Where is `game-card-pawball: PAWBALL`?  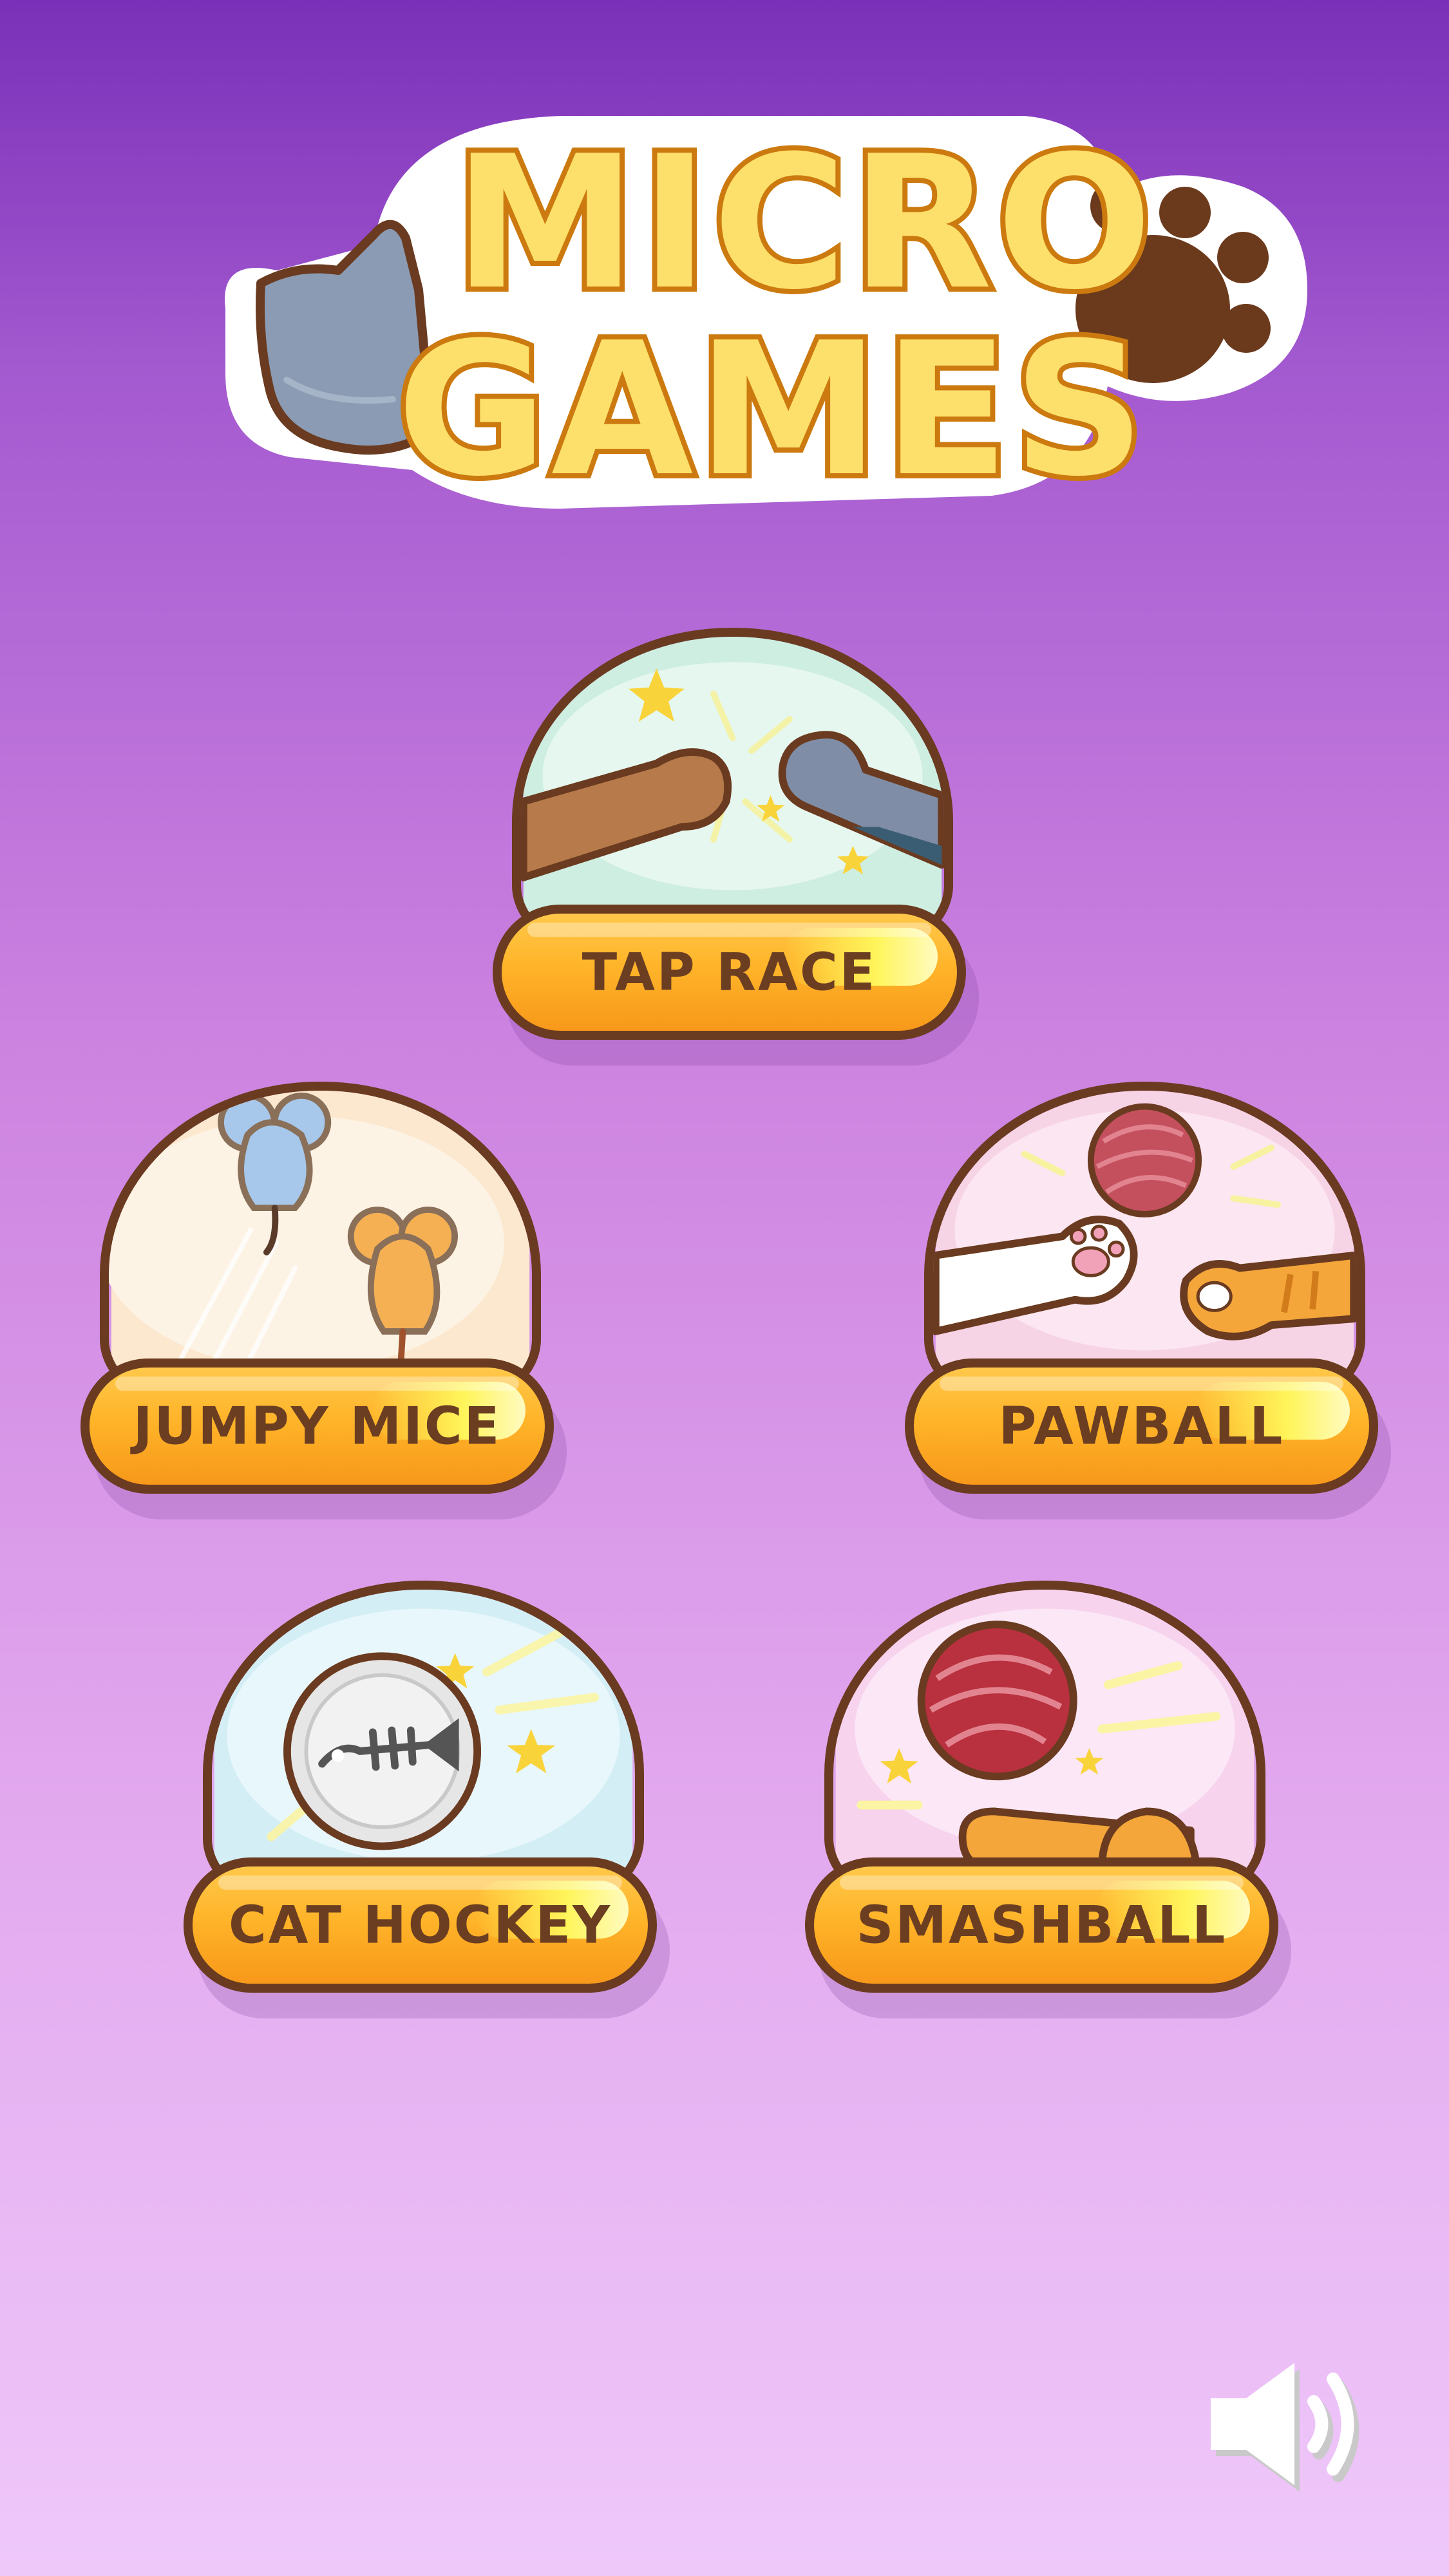
game-card-pawball: PAWBALL is located at coordinates (1149, 1313).